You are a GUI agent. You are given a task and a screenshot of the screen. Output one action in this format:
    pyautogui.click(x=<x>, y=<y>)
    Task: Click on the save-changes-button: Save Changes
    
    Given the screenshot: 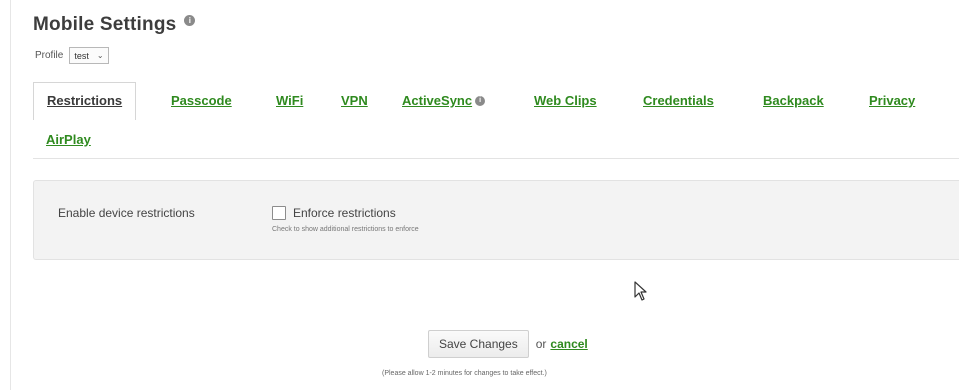 What is the action you would take?
    pyautogui.click(x=478, y=344)
    